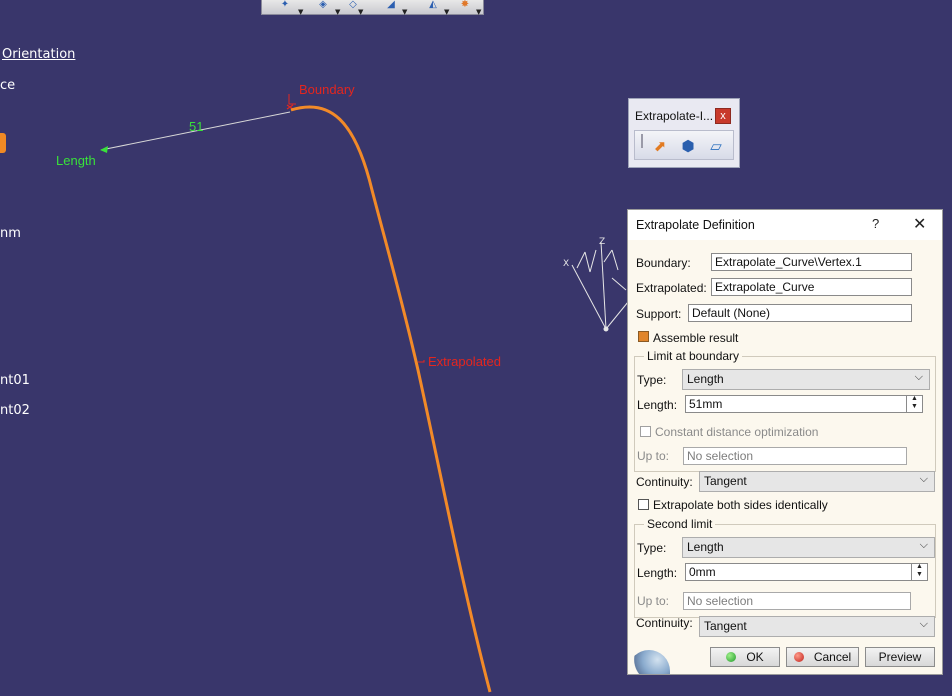 This screenshot has width=952, height=696. Describe the element at coordinates (725, 626) in the screenshot. I see `continuity2-select-value: Tangent` at that location.